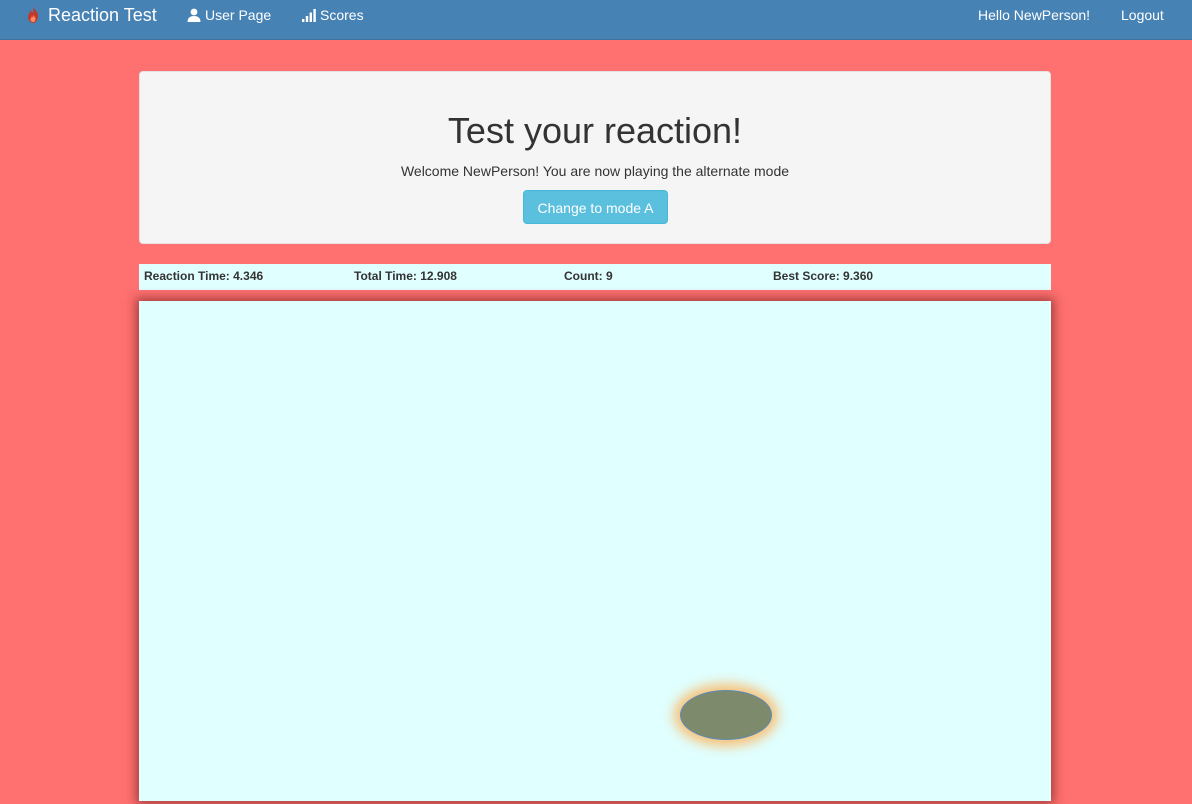 The image size is (1192, 804). What do you see at coordinates (588, 276) in the screenshot?
I see `count-stat: Count: 9` at bounding box center [588, 276].